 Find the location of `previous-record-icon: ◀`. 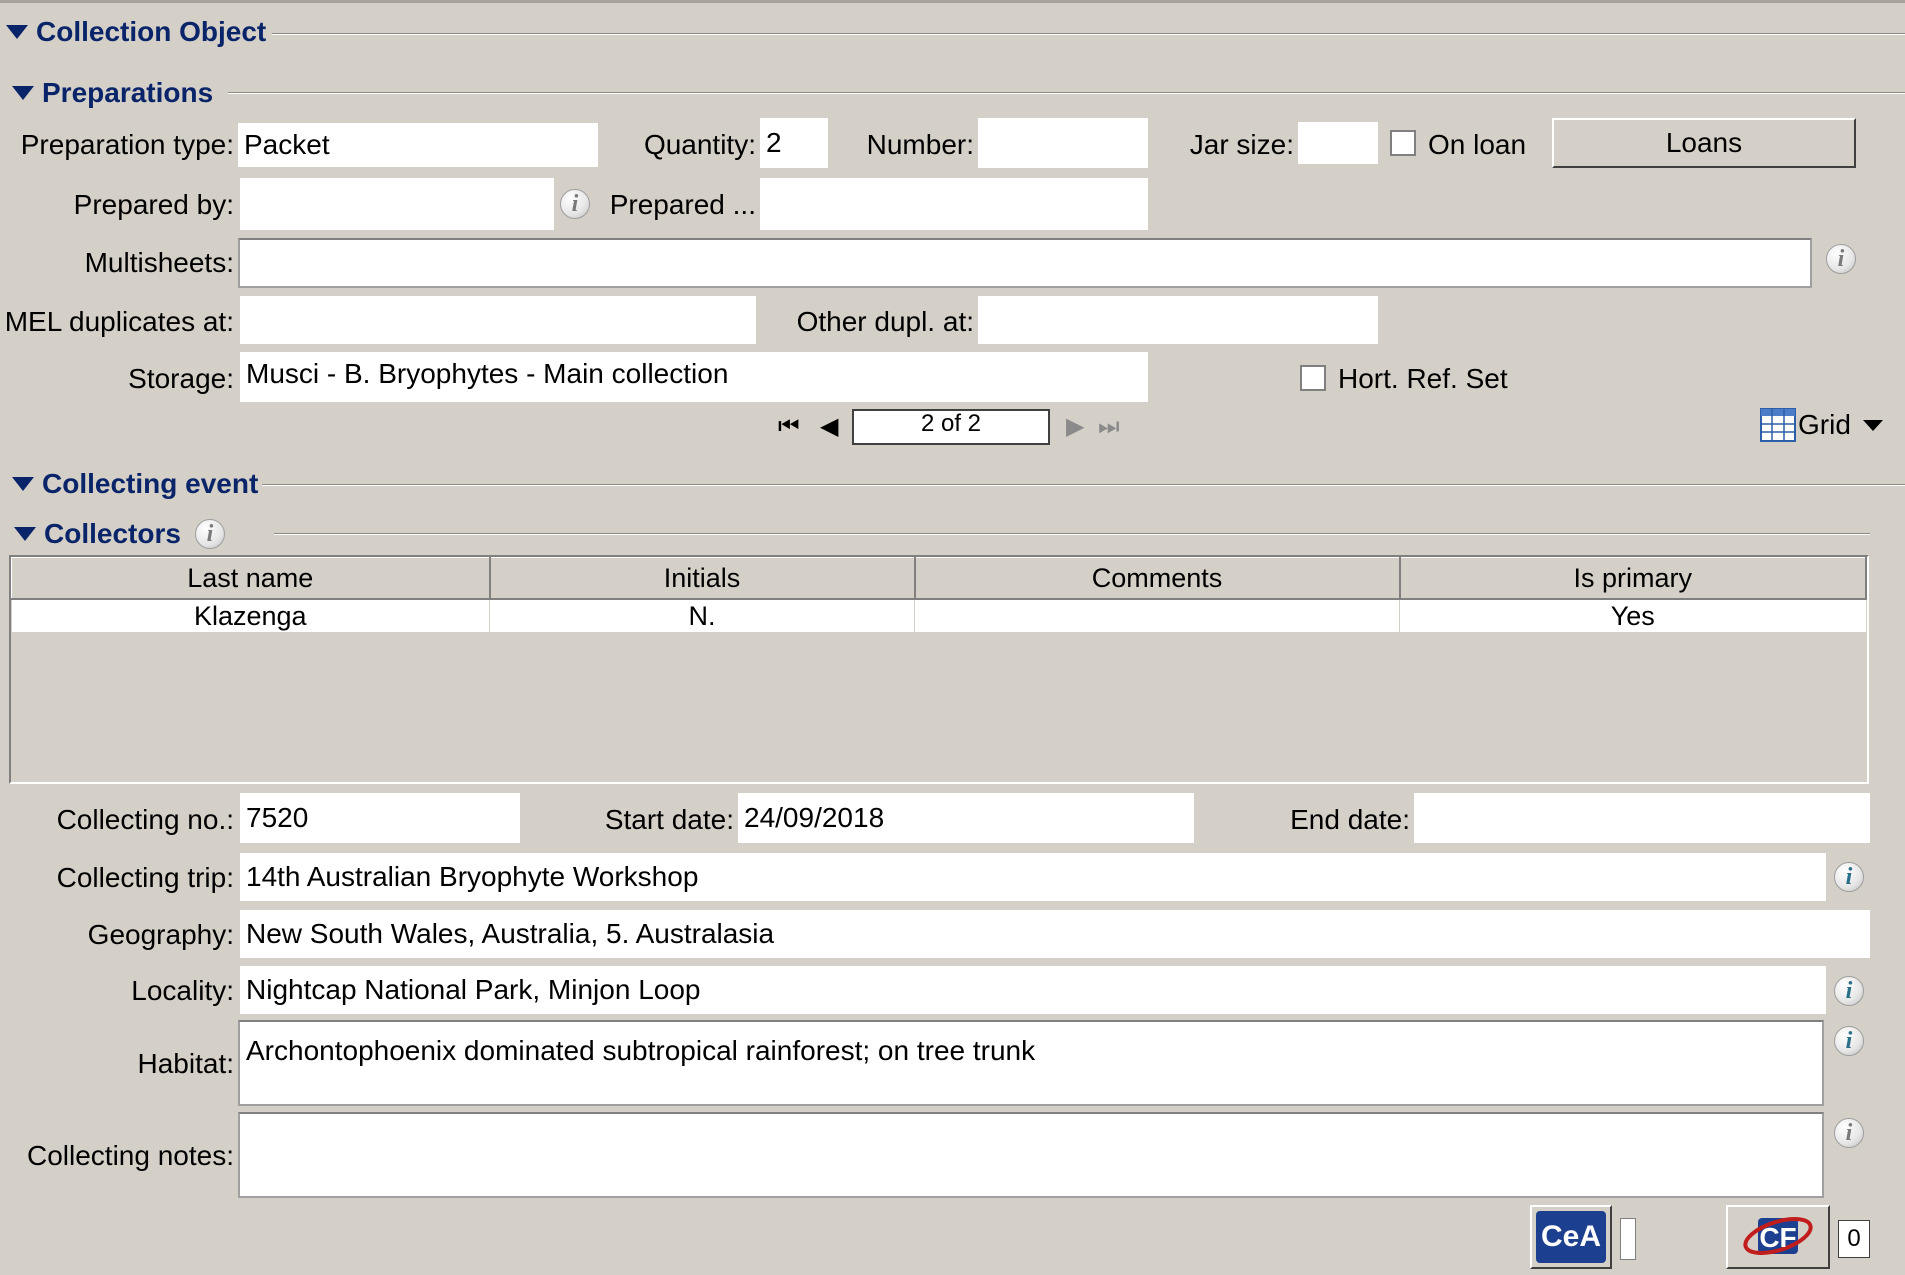

previous-record-icon: ◀ is located at coordinates (829, 427).